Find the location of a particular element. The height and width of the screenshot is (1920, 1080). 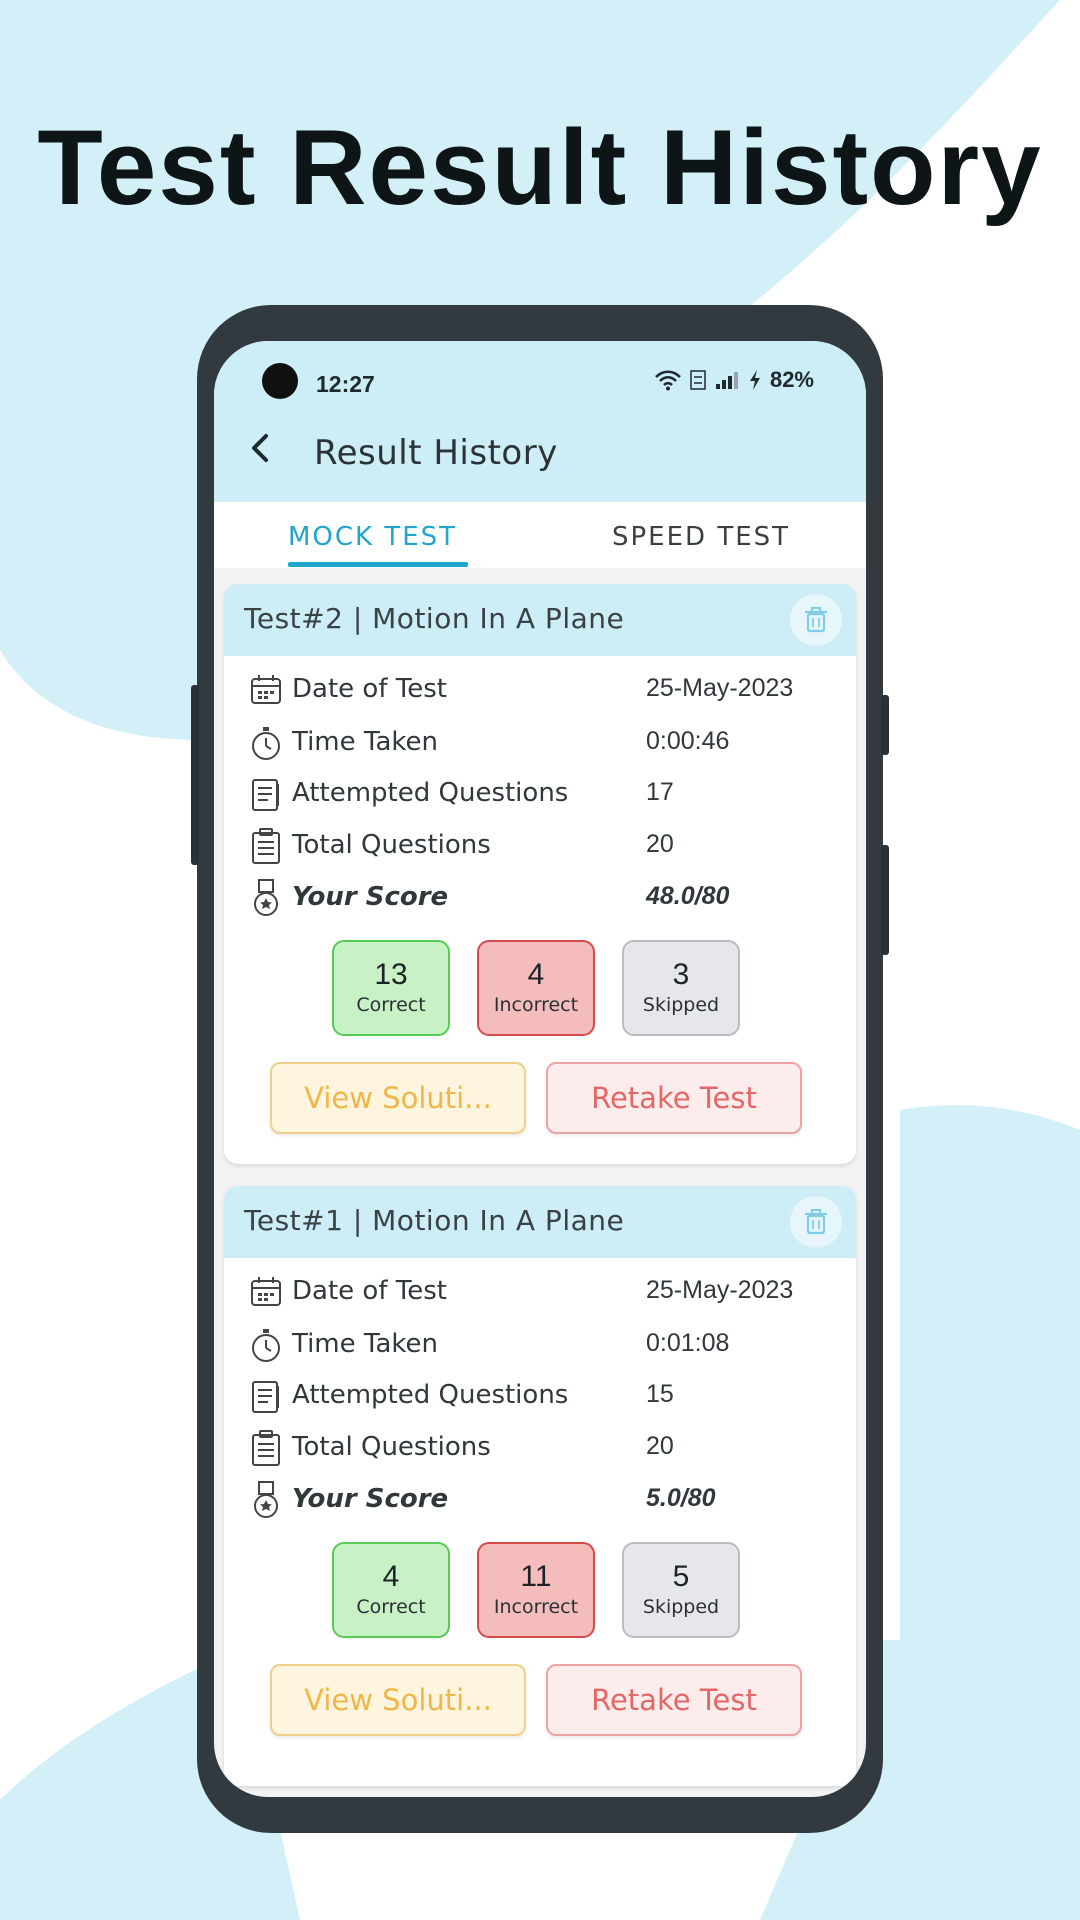

info-row-attempted: Attempted Questions 17 is located at coordinates (538, 794).